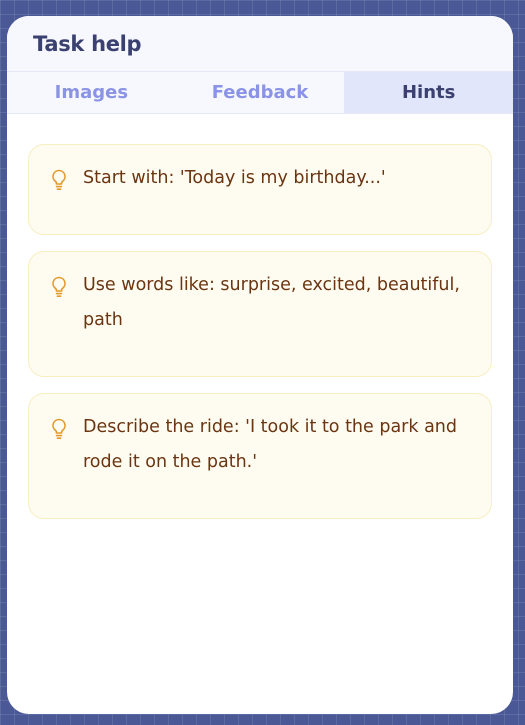 The image size is (525, 725). I want to click on panel-title: Task help, so click(87, 43).